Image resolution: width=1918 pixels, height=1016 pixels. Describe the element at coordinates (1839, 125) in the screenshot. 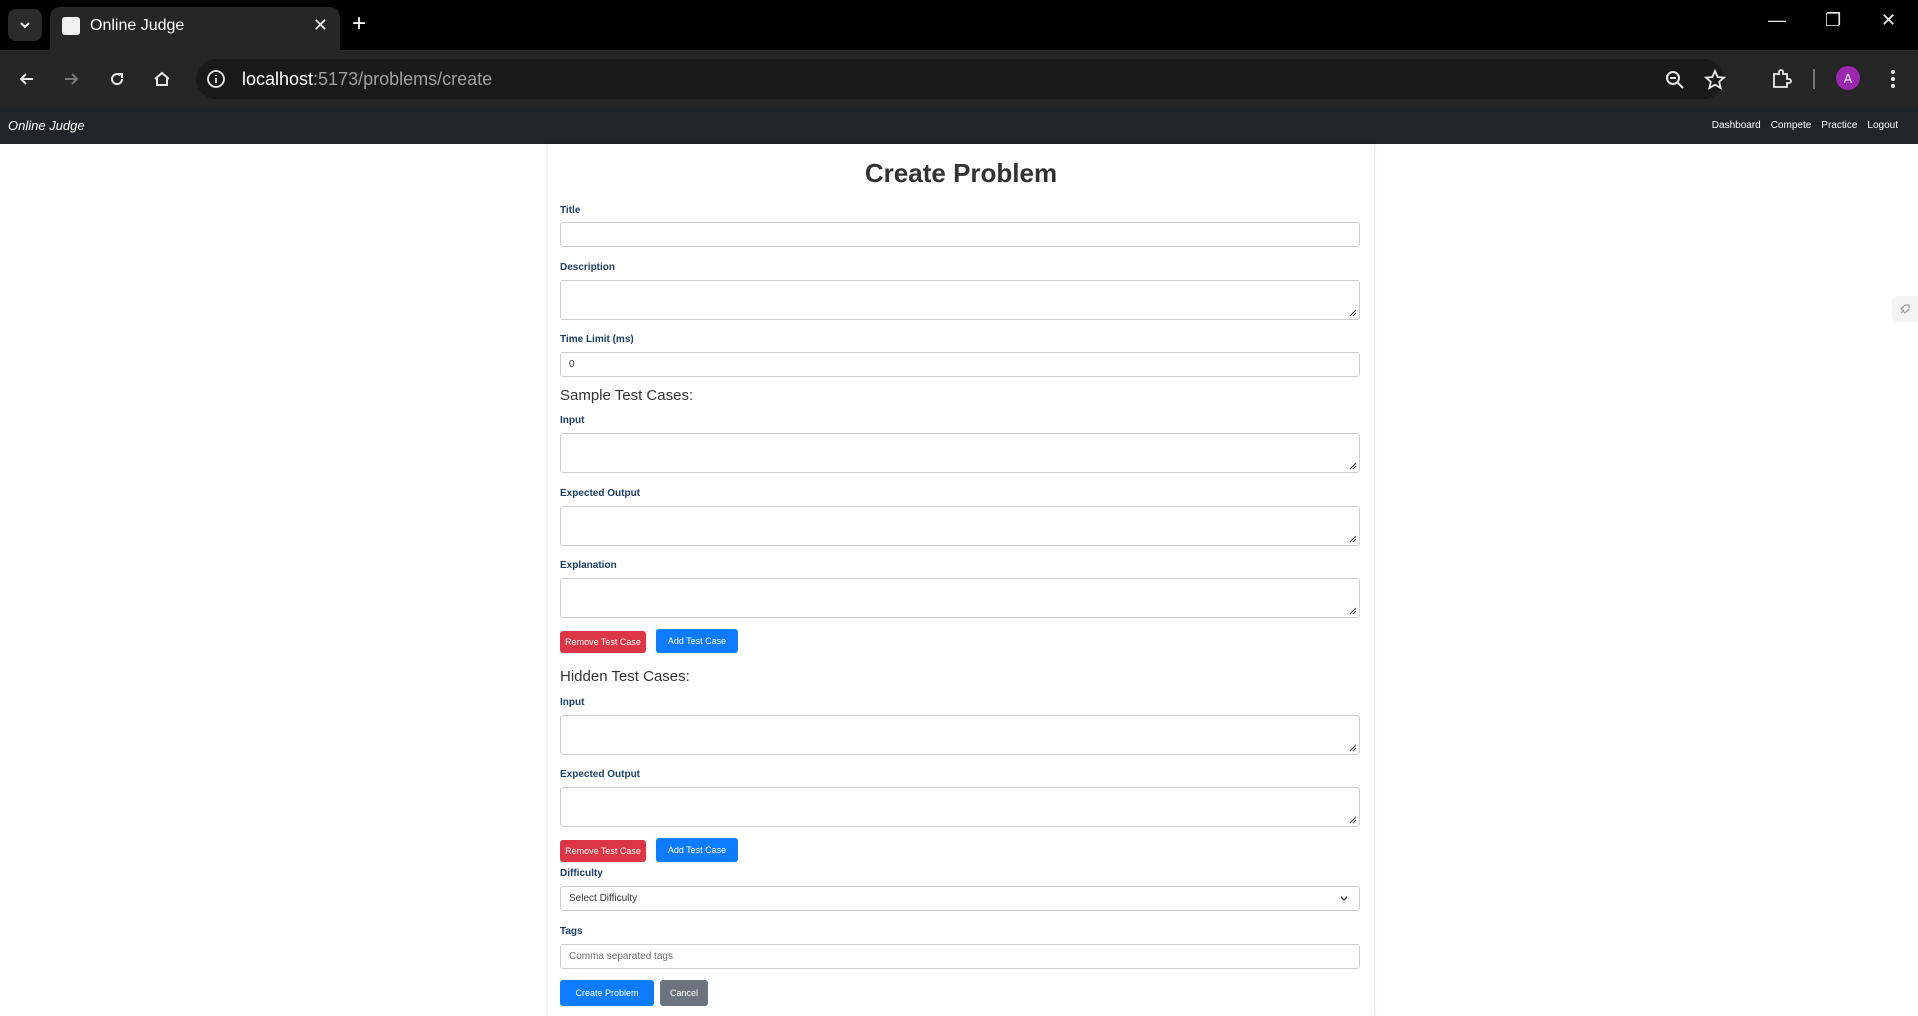

I see `nav-link-practice: Practice` at that location.